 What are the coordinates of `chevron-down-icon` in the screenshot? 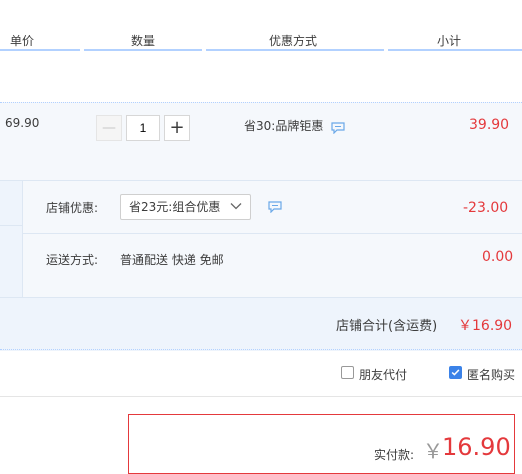 It's located at (236, 206).